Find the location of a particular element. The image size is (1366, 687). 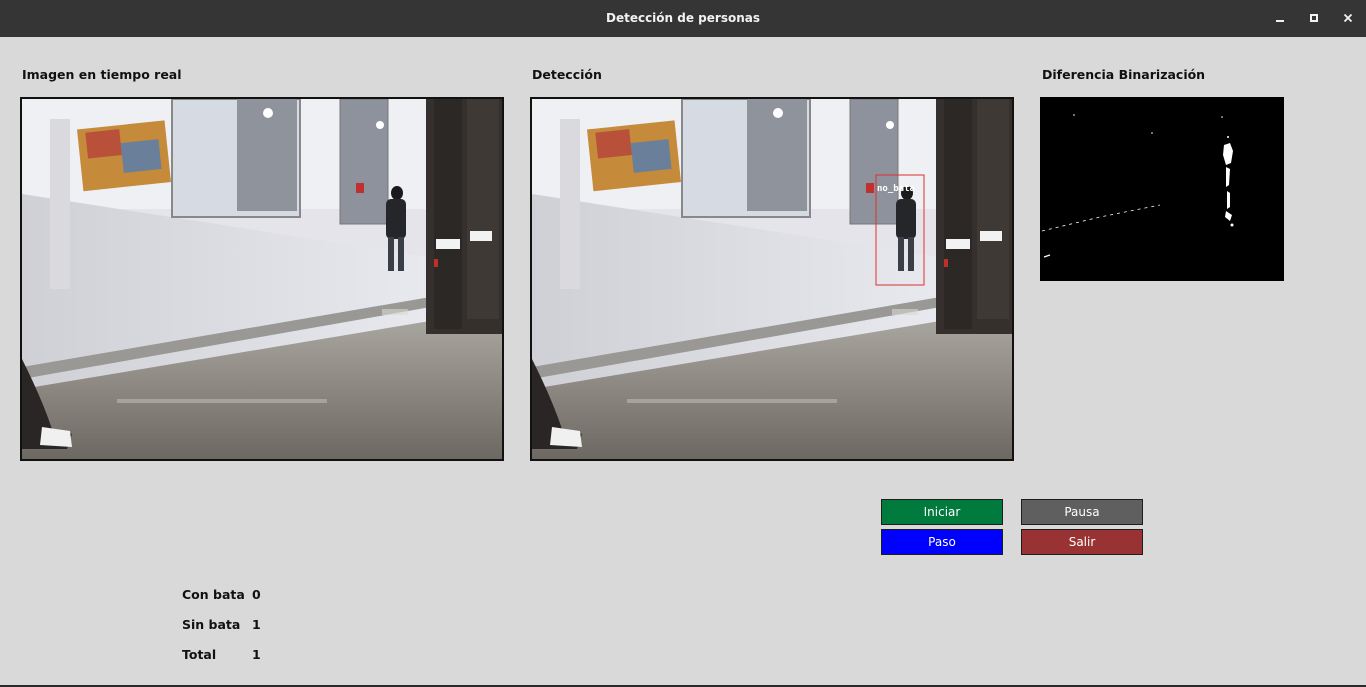

step-button: Paso is located at coordinates (942, 542).